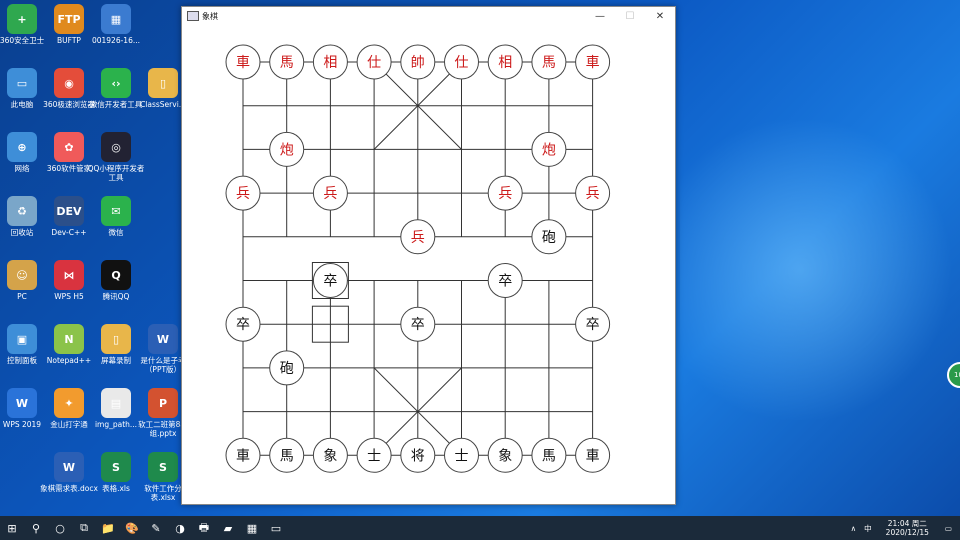 The image size is (960, 540). I want to click on desktop-icon-image: S, so click(163, 467).